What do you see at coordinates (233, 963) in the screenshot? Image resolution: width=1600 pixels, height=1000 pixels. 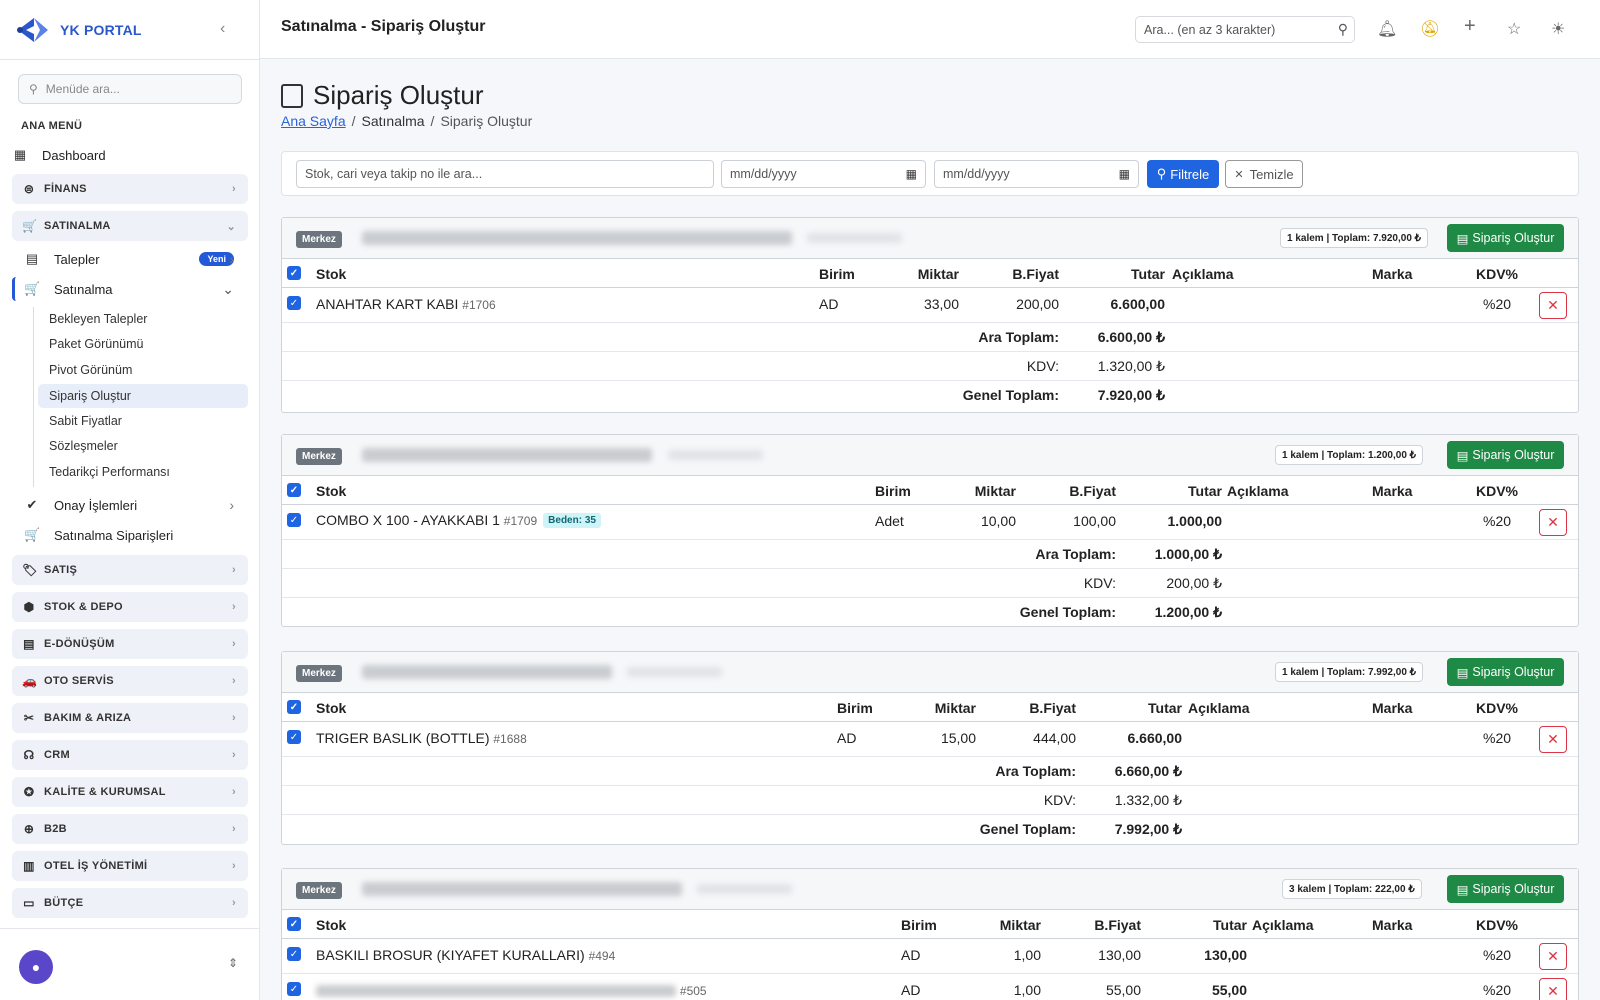 I see `expand-toggle-icon: ⇕` at bounding box center [233, 963].